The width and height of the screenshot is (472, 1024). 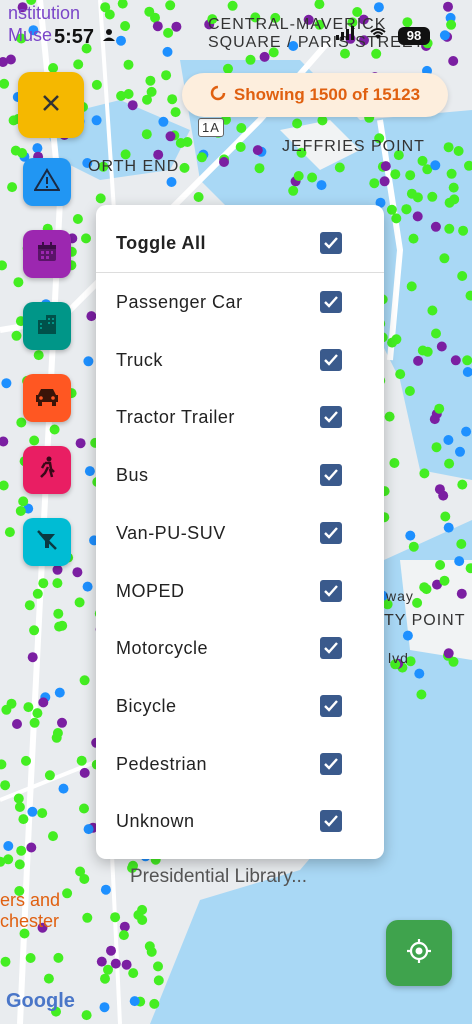 I want to click on filter-row: Bicycle, so click(x=240, y=706).